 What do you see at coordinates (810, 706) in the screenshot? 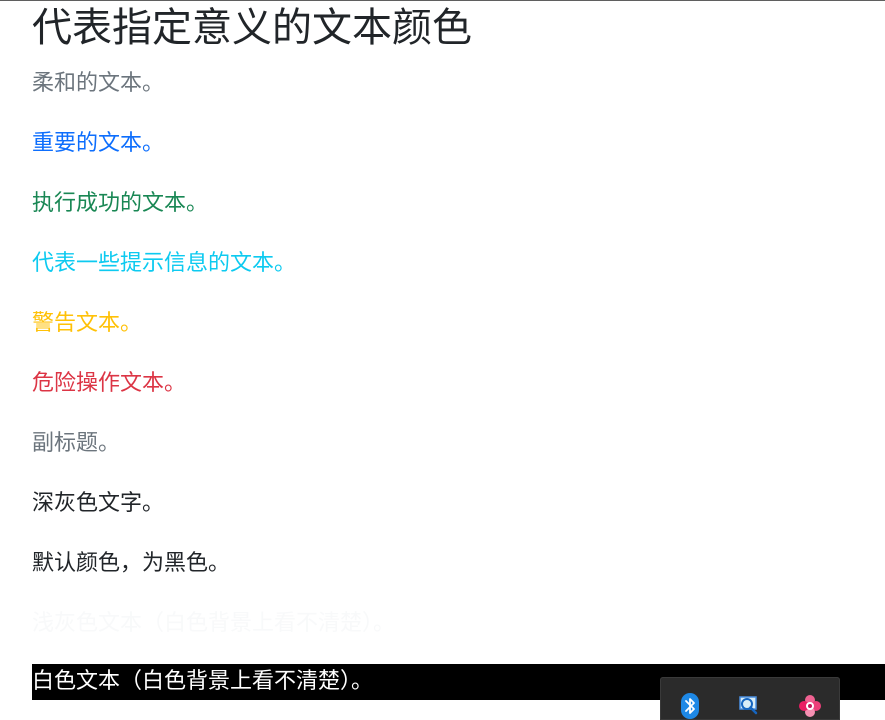
I see `app-flower-icon` at bounding box center [810, 706].